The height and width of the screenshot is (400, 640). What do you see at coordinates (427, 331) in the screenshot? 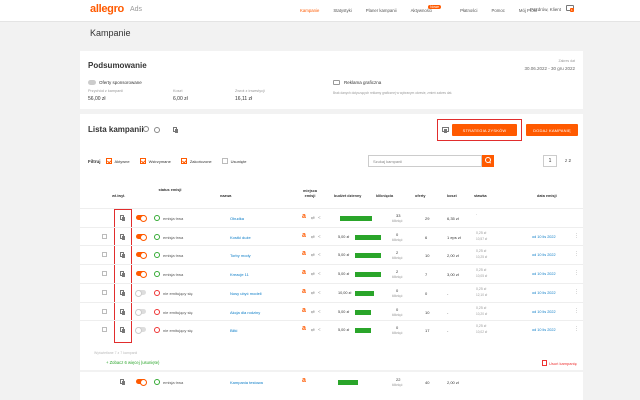
I see `offers-value: 17` at bounding box center [427, 331].